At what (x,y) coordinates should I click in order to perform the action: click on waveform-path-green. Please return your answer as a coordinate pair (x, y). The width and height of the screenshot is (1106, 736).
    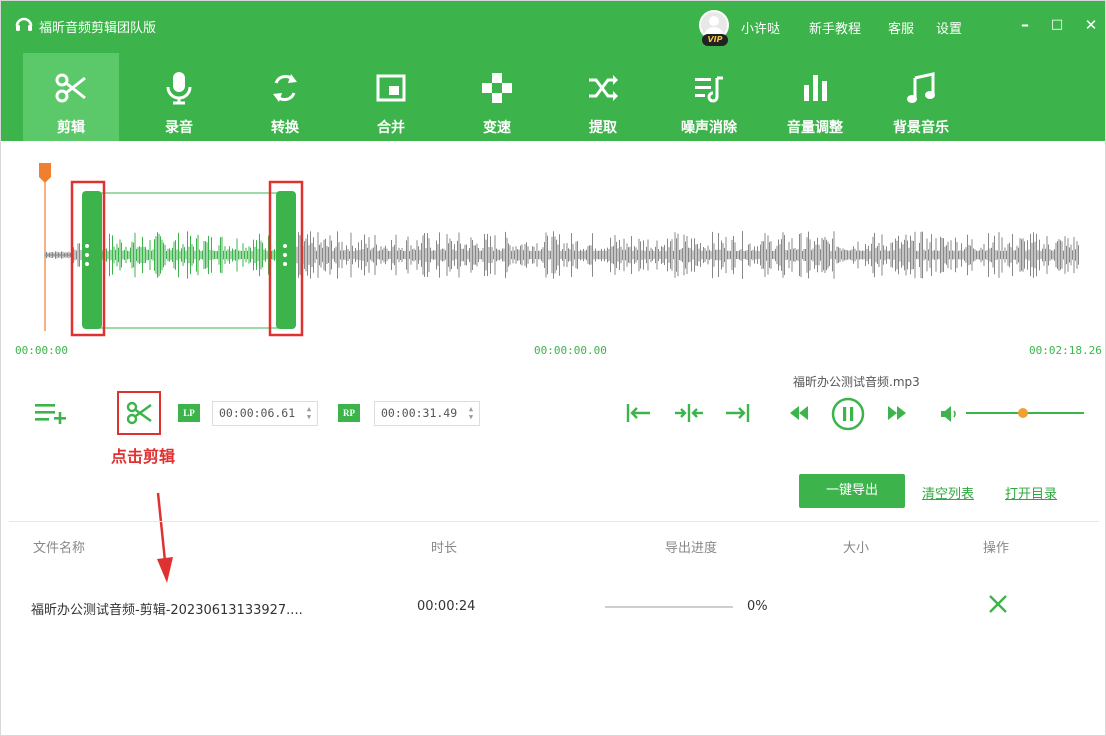
    Looking at the image, I should click on (190, 255).